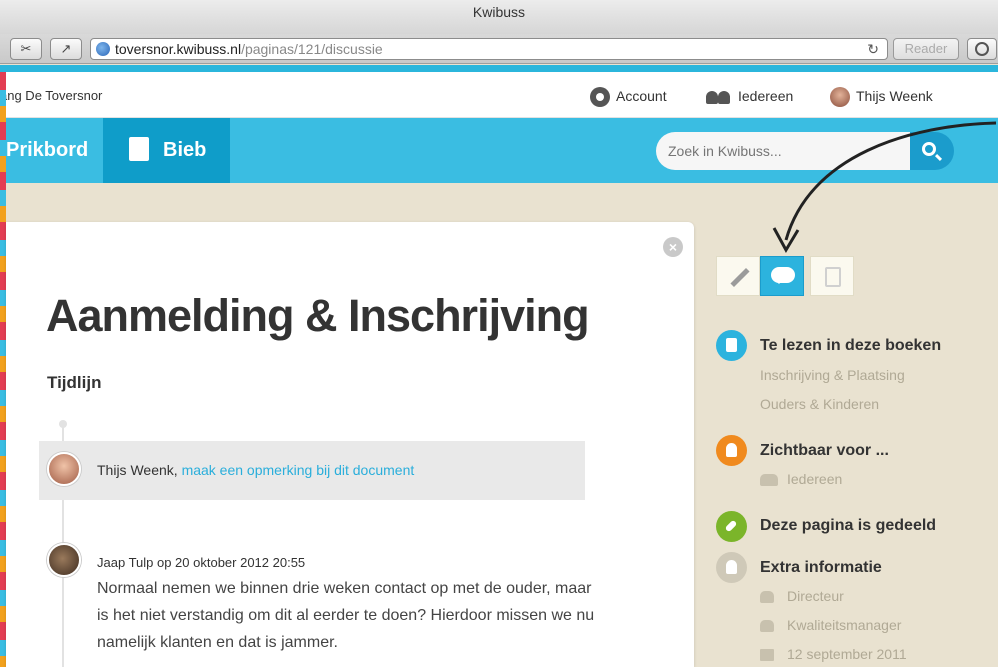  Describe the element at coordinates (832, 375) in the screenshot. I see `book-link: Inschrijving & Plaatsing` at that location.